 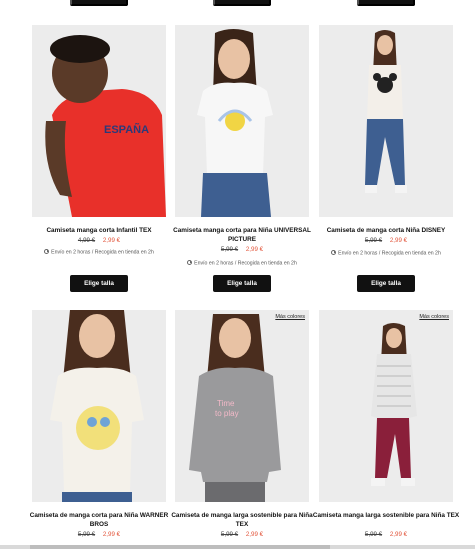 I want to click on girl-mickey-tshirt-photo, so click(x=386, y=121).